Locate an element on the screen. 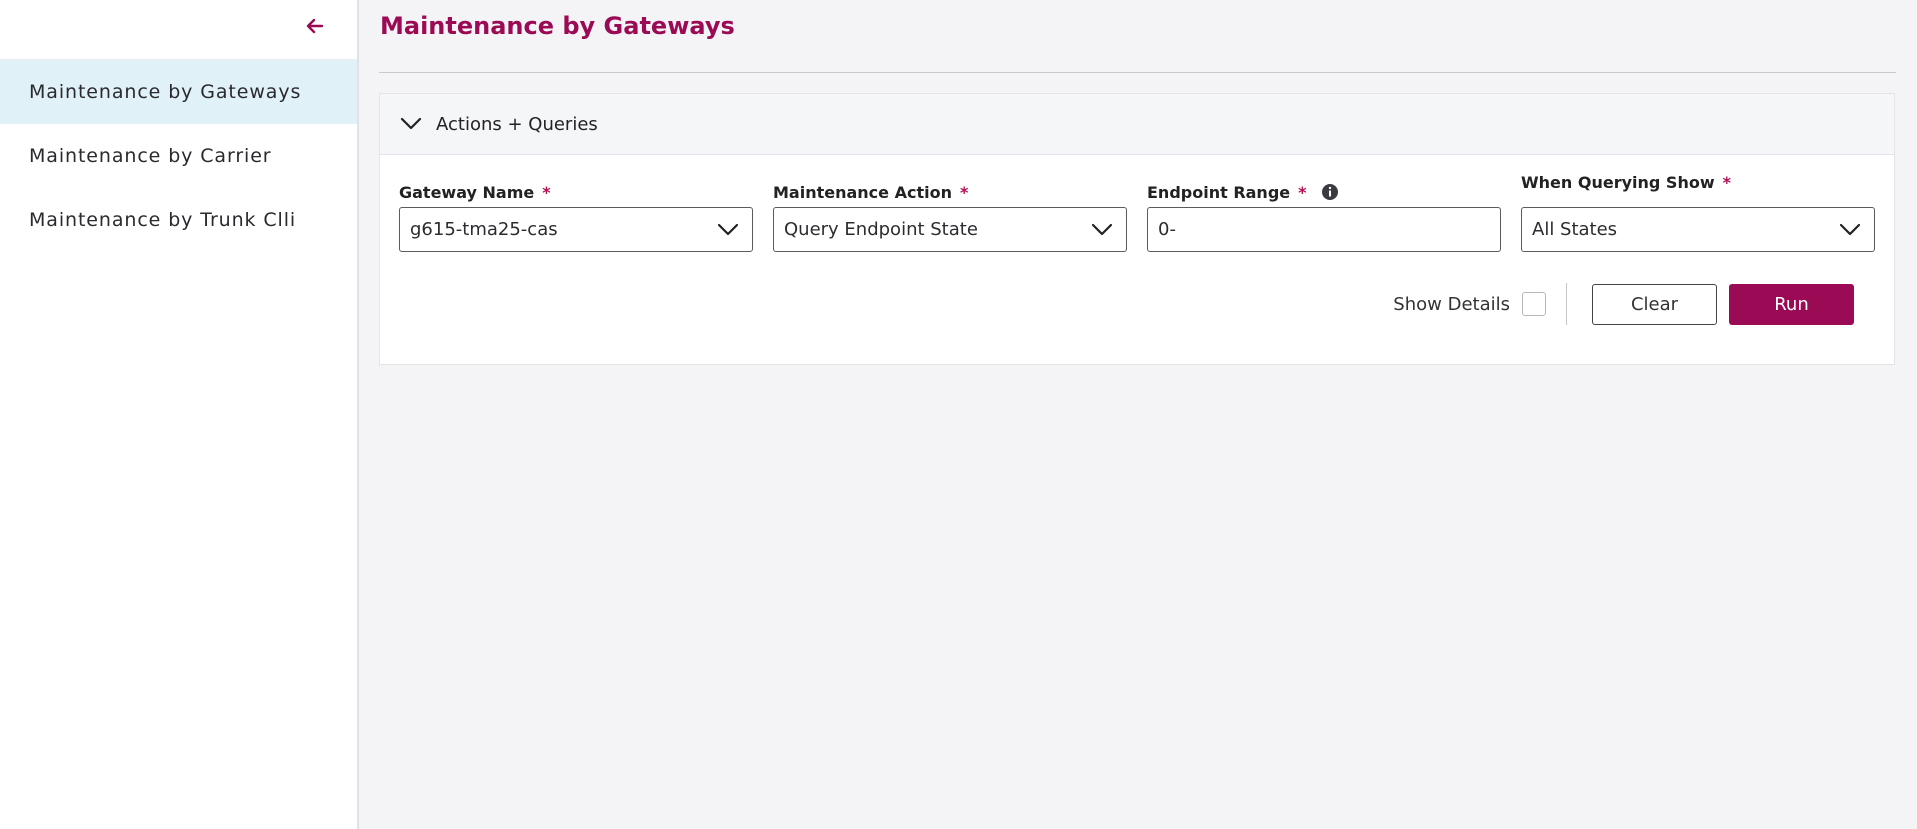 The height and width of the screenshot is (829, 1917). when-querying-show-select: All States is located at coordinates (1698, 229).